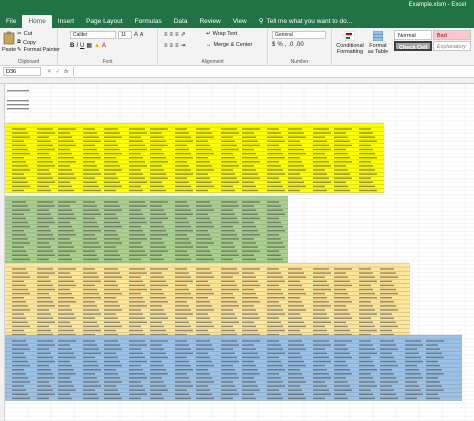  Describe the element at coordinates (183, 34) in the screenshot. I see `orientation-icon: ⇗` at that location.